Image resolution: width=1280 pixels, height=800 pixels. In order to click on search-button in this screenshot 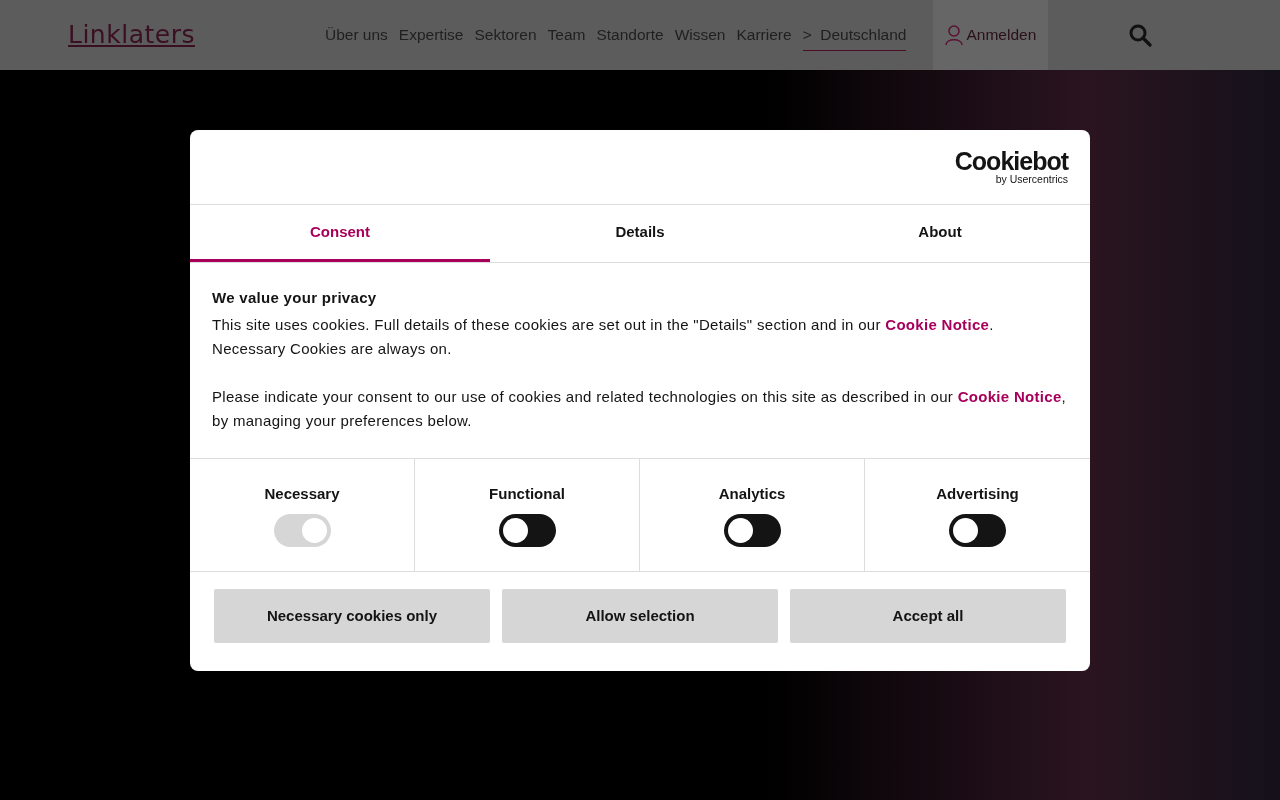, I will do `click(1140, 35)`.